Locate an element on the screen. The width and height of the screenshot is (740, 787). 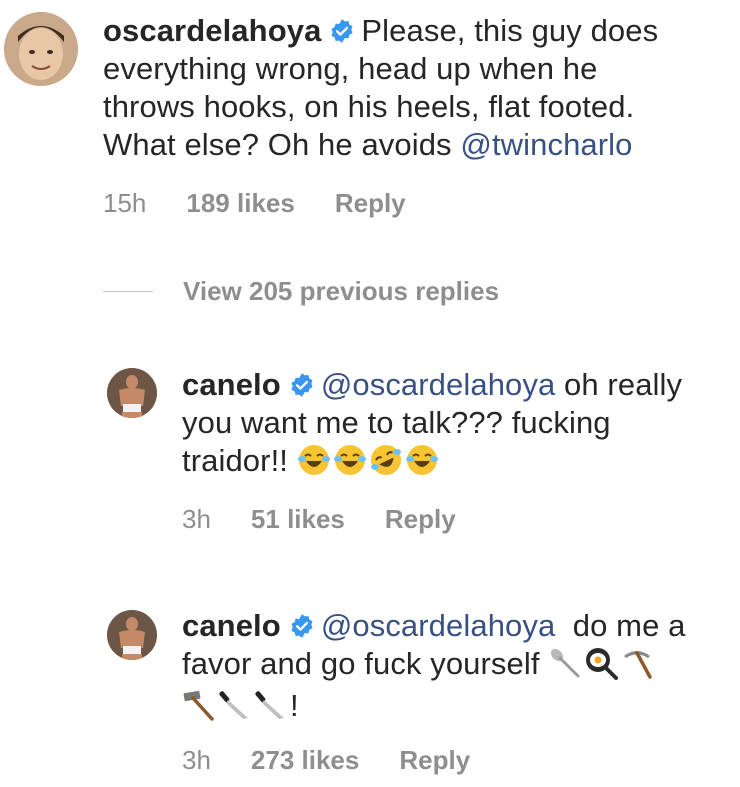
comment-meta: 15h 189 likes Reply is located at coordinates (254, 203).